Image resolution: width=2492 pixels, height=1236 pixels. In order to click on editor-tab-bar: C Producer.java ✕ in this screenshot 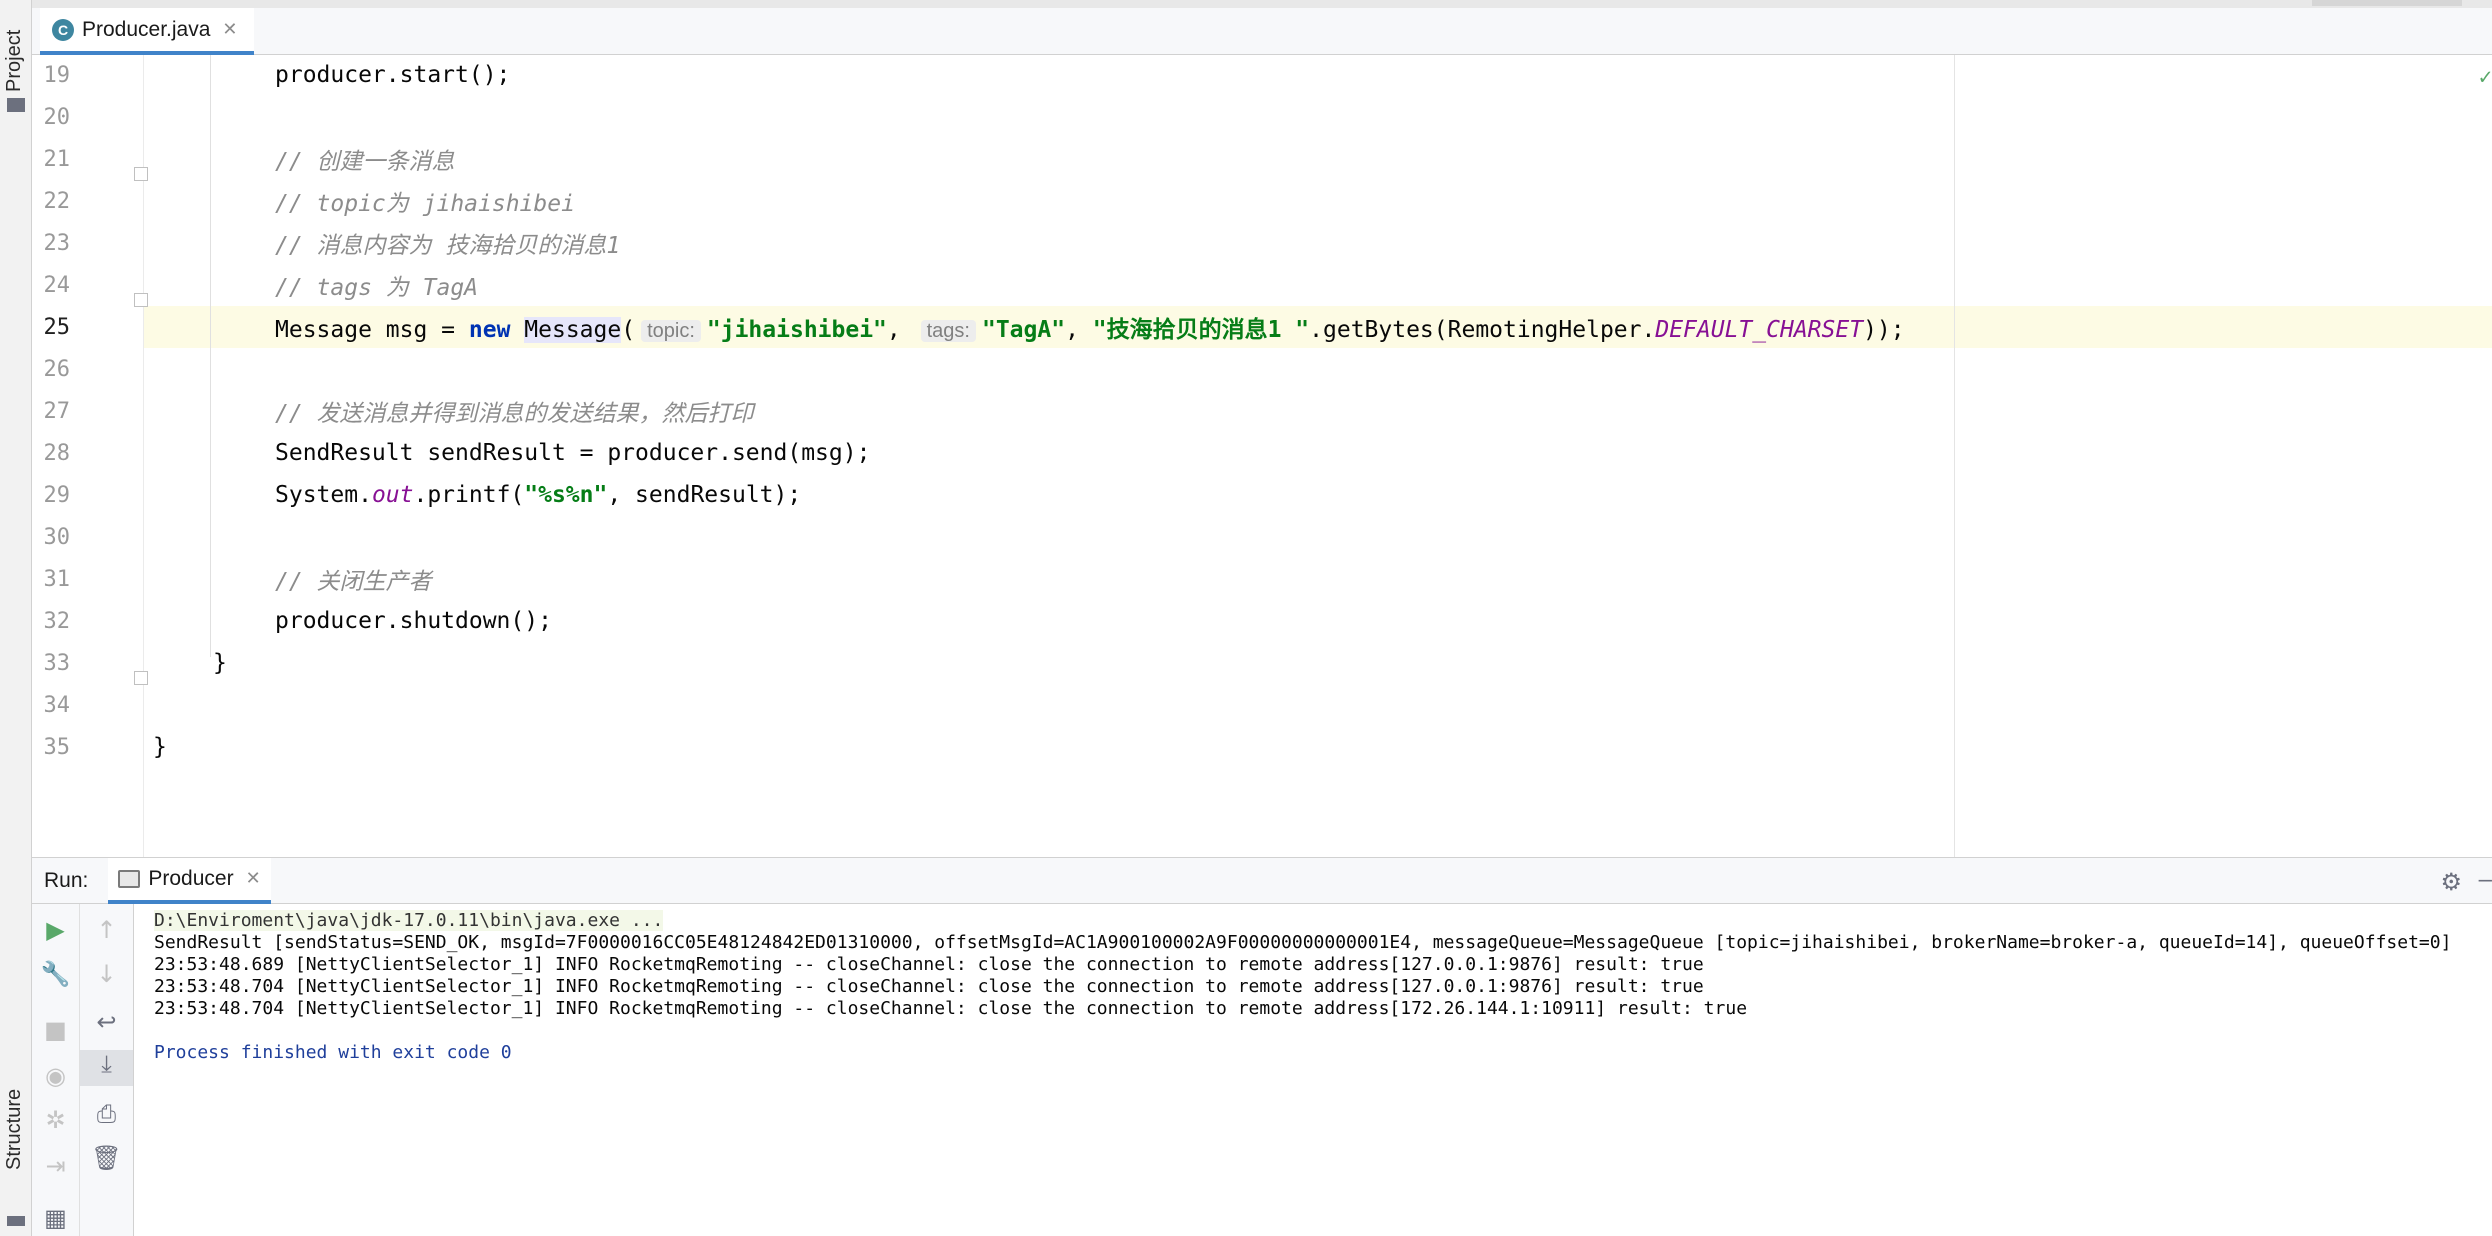, I will do `click(1262, 27)`.